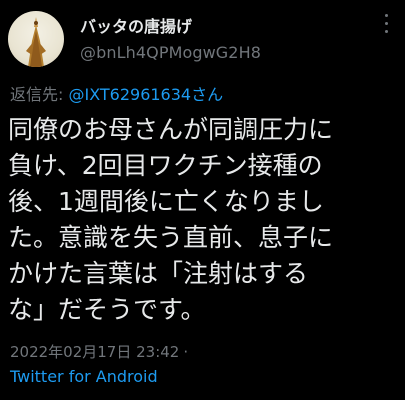 The height and width of the screenshot is (400, 405). Describe the element at coordinates (158, 273) in the screenshot. I see `tweet-text-line: かけた言葉は「注射はする` at that location.